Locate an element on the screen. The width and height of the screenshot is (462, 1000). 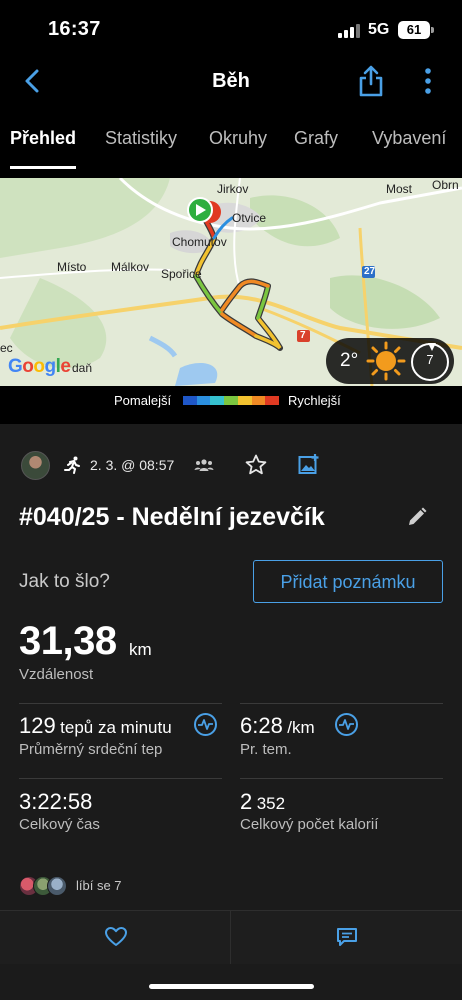
share-icon is located at coordinates (371, 81).